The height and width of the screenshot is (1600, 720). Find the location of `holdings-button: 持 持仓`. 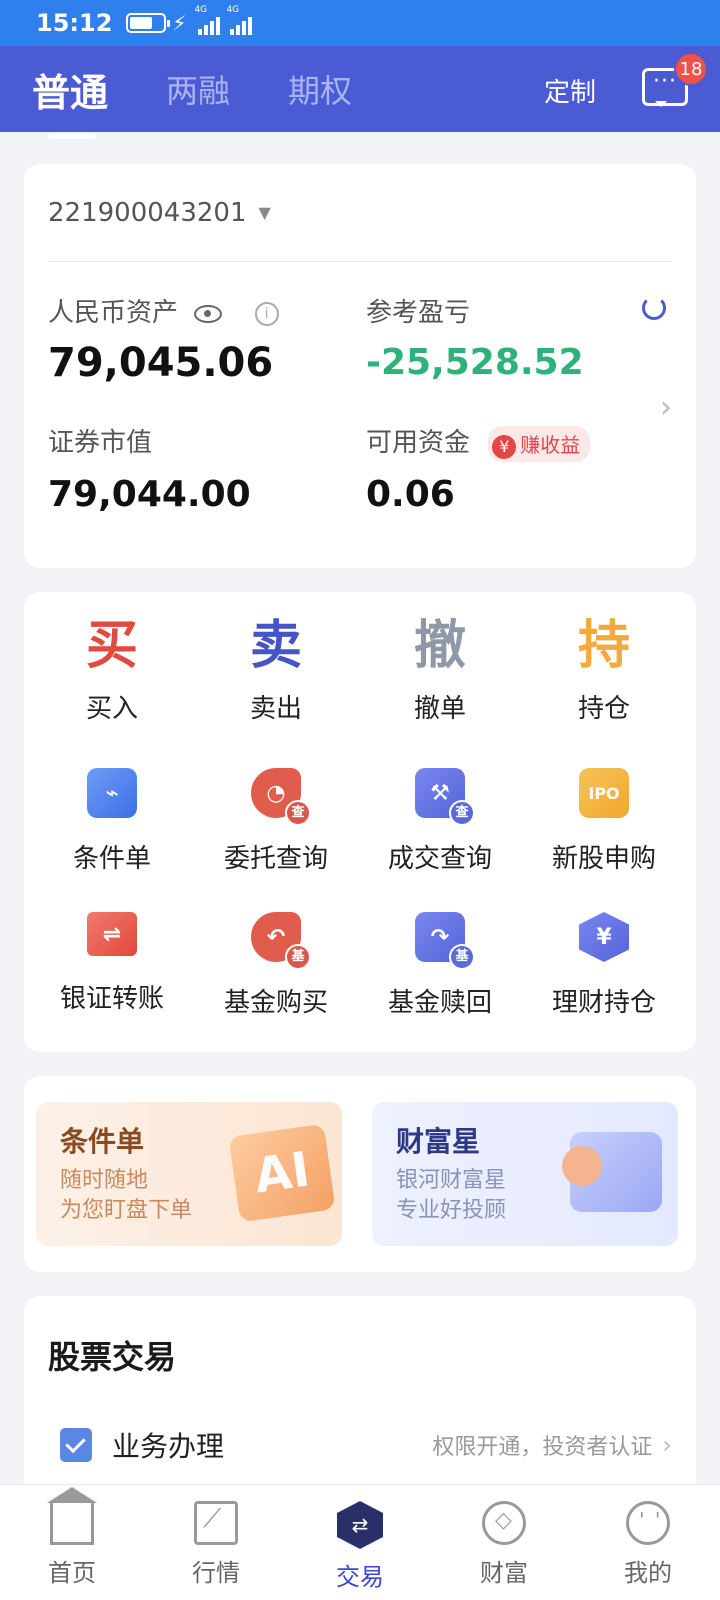

holdings-button: 持 持仓 is located at coordinates (604, 669).